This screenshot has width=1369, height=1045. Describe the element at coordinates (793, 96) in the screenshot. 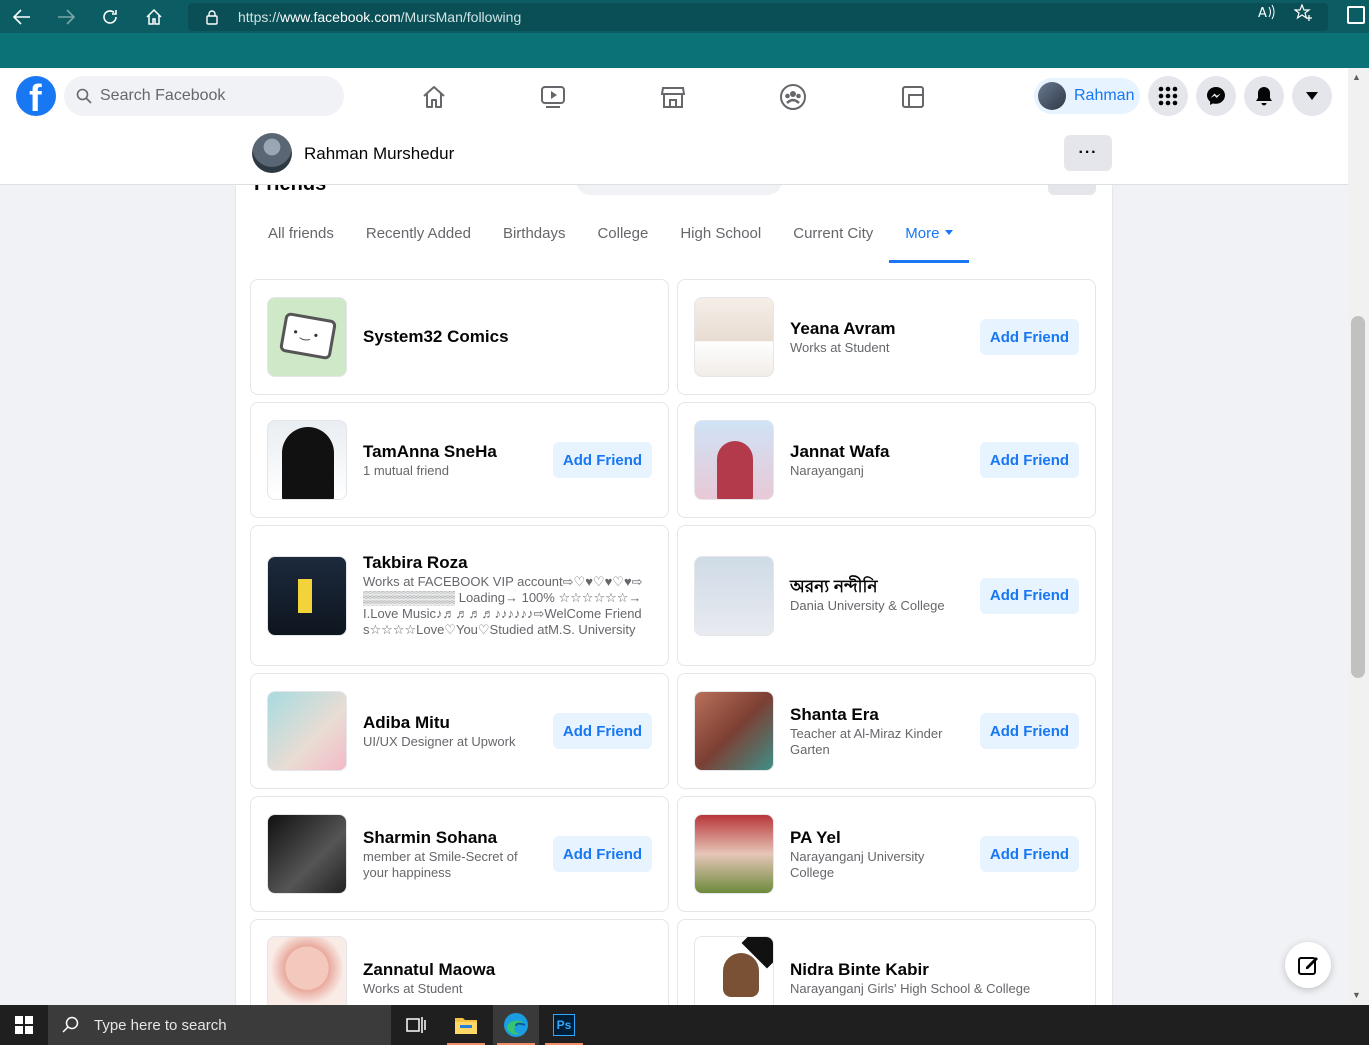

I see `nav-groups-tab` at that location.